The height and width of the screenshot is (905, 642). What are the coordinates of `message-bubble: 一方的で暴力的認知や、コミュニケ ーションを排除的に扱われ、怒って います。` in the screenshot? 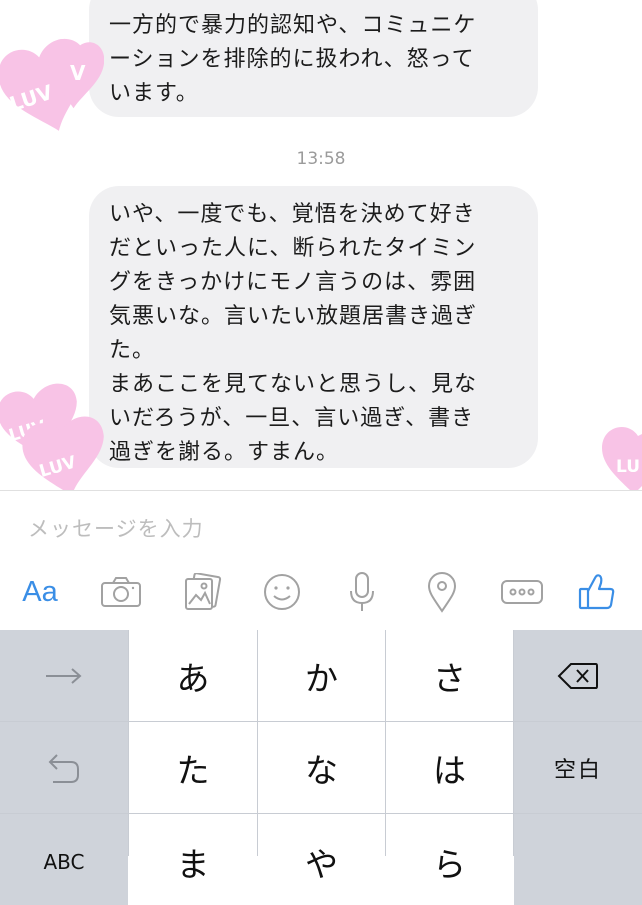 It's located at (313, 58).